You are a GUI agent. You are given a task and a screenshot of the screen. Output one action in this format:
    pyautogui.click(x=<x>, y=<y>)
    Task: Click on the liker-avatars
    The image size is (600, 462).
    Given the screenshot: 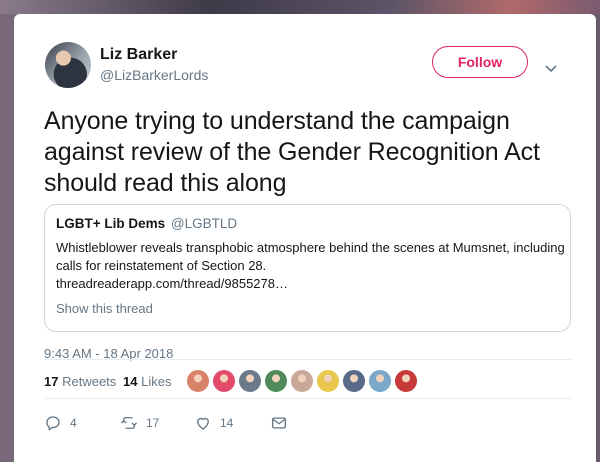 What is the action you would take?
    pyautogui.click(x=303, y=381)
    